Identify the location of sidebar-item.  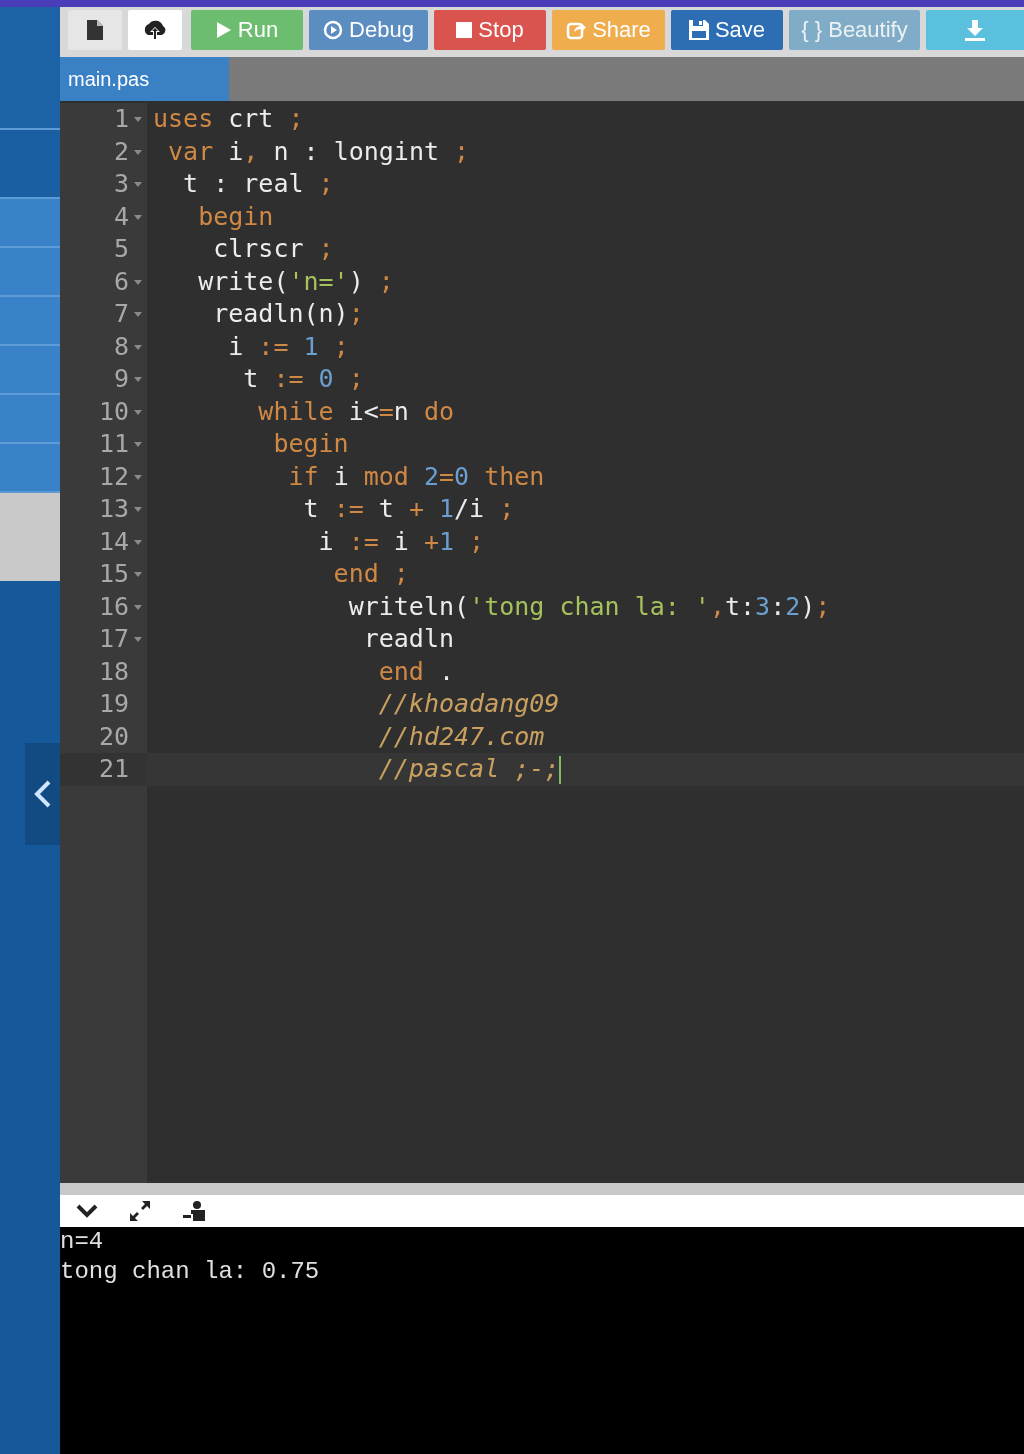
(30, 164).